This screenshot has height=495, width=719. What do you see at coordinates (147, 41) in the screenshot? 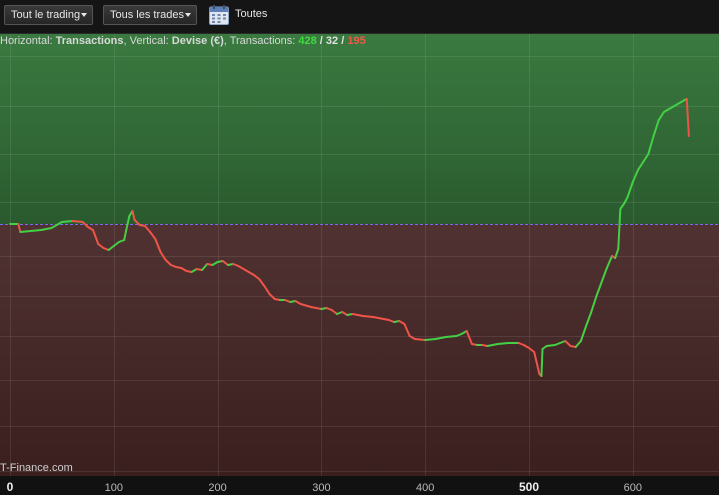
I see `vertical-label: , Vertical:` at bounding box center [147, 41].